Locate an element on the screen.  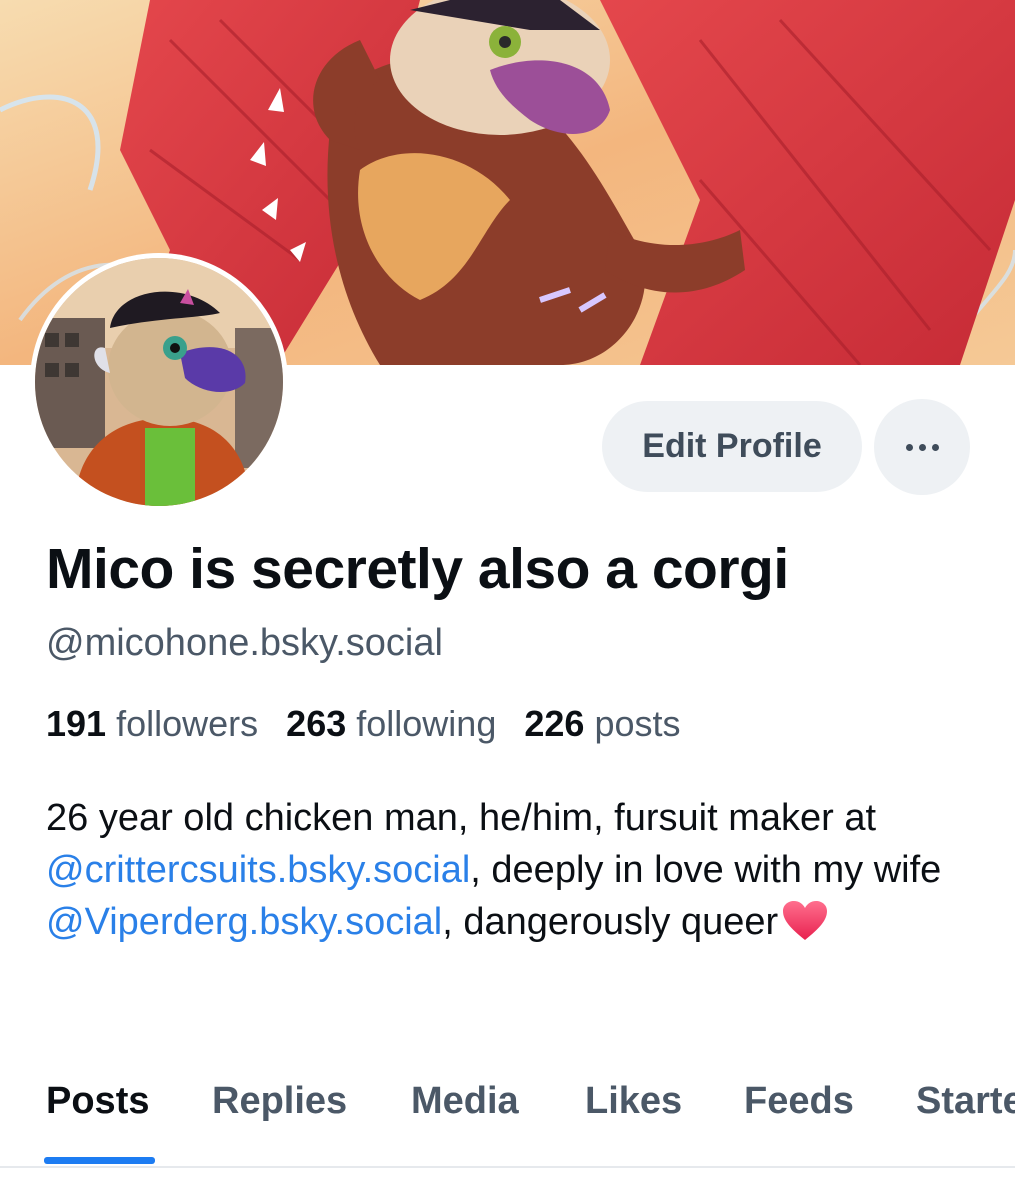
followers-label: followers is located at coordinates (187, 723).